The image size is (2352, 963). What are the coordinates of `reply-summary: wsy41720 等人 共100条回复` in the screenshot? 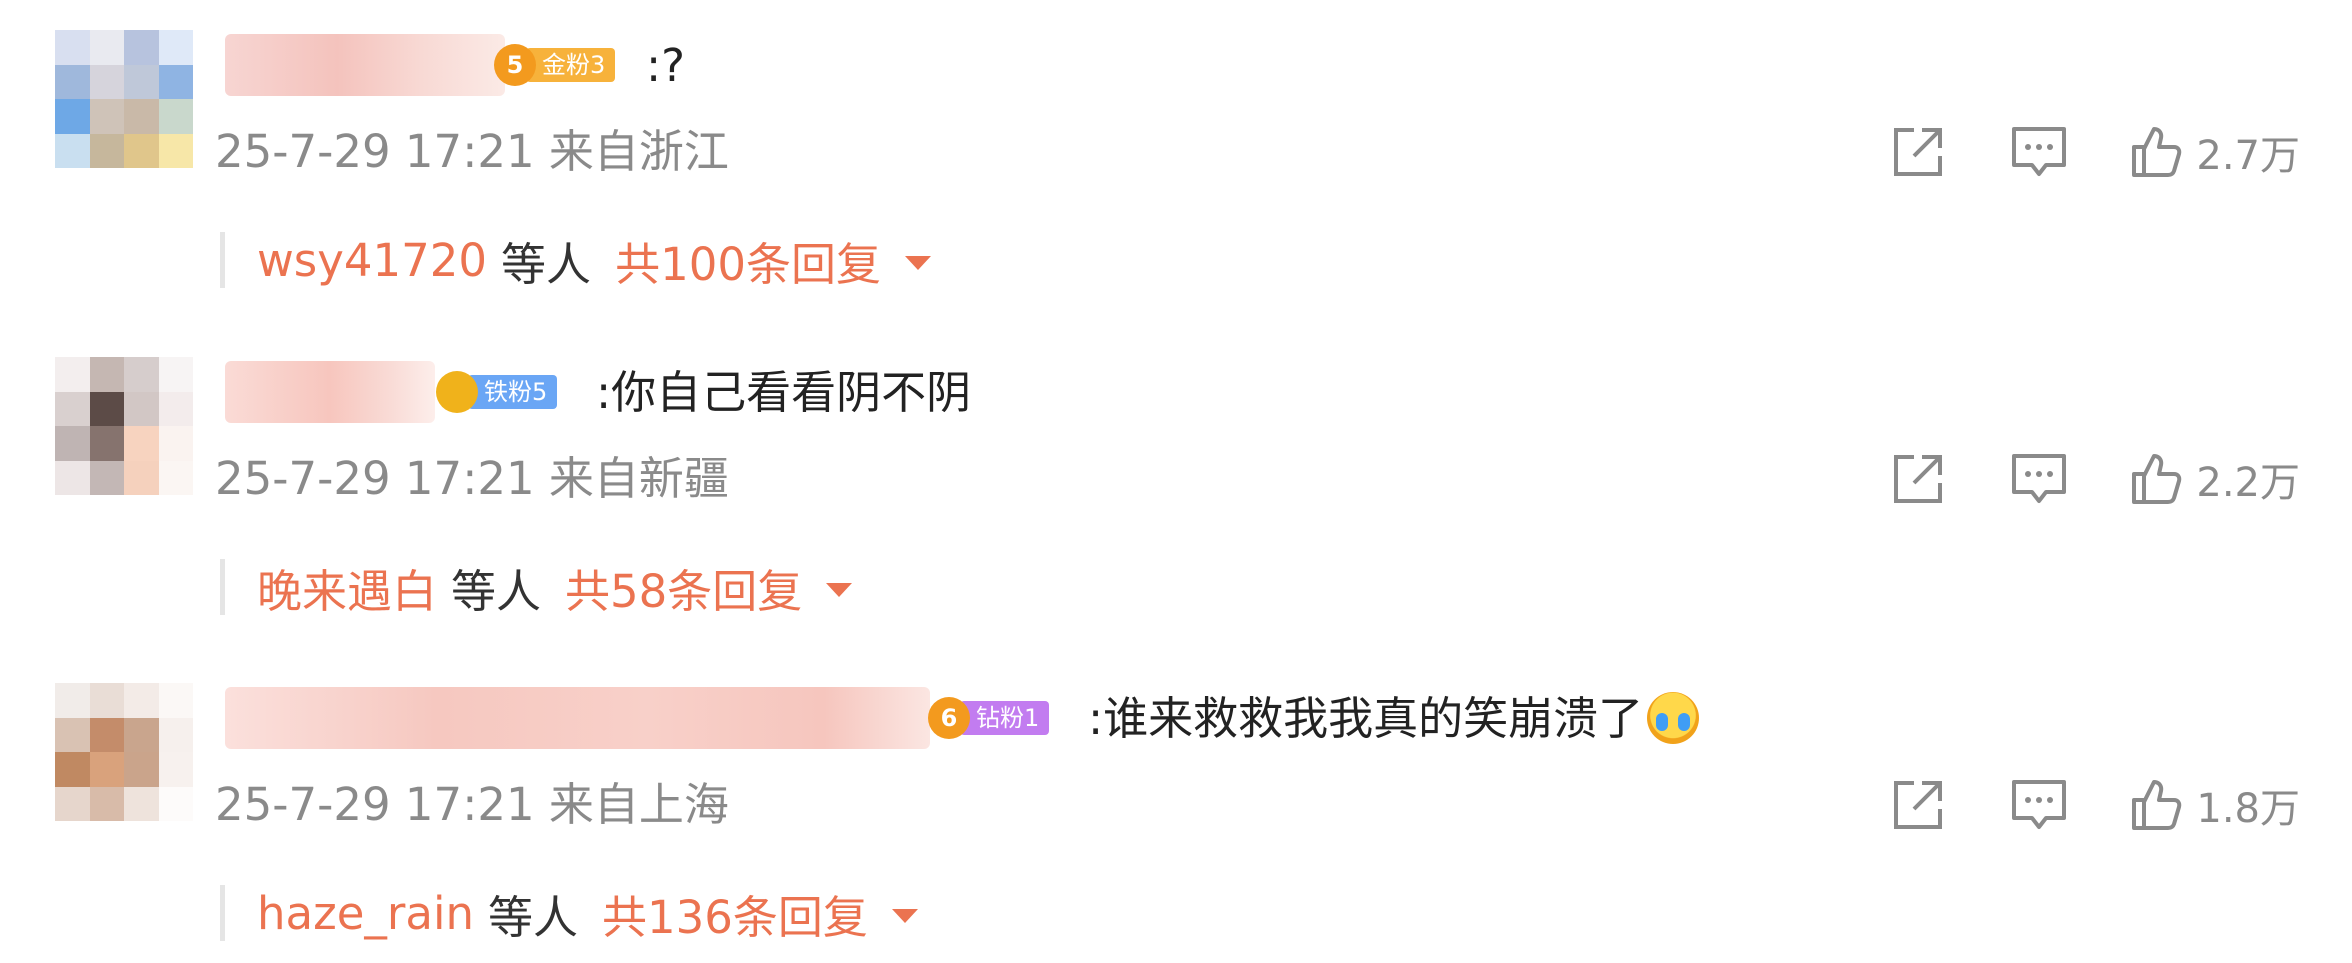 It's located at (575, 261).